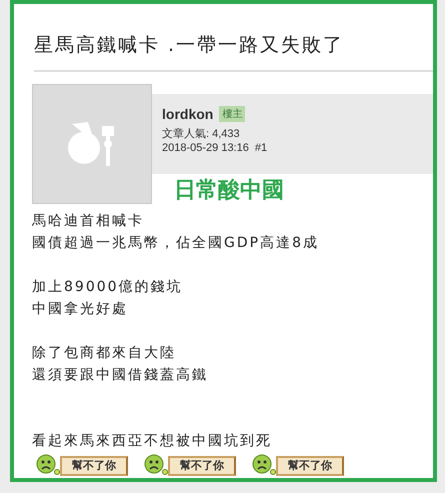 The height and width of the screenshot is (493, 445). I want to click on role-badge: 樓主, so click(232, 114).